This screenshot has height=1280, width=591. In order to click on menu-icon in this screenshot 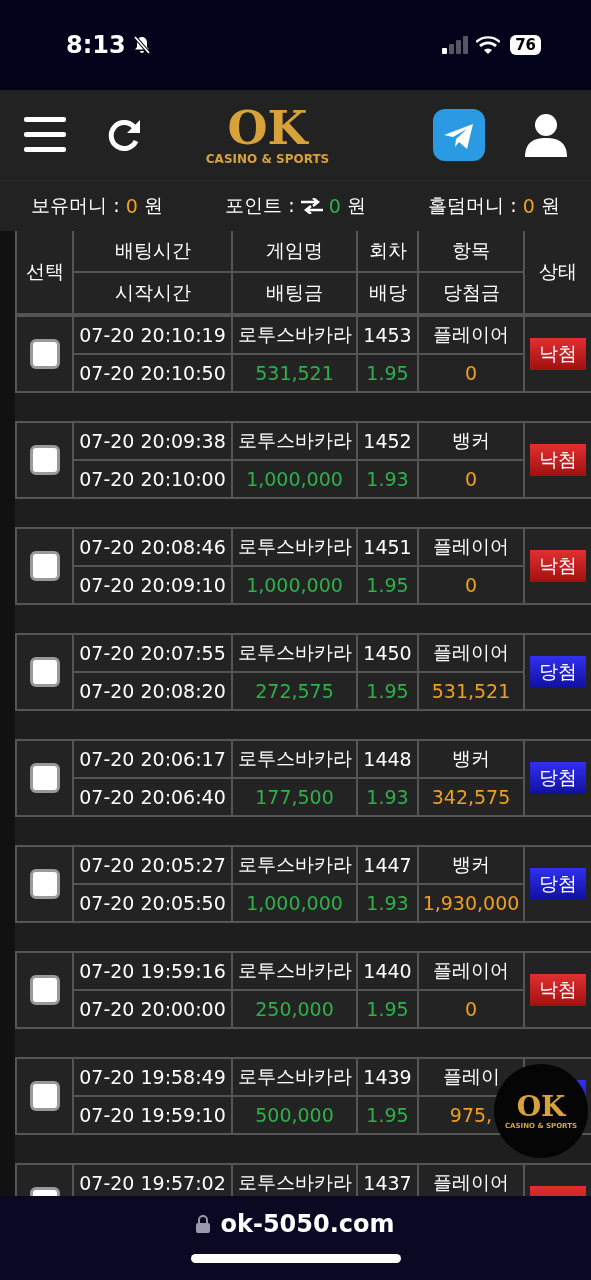, I will do `click(45, 135)`.